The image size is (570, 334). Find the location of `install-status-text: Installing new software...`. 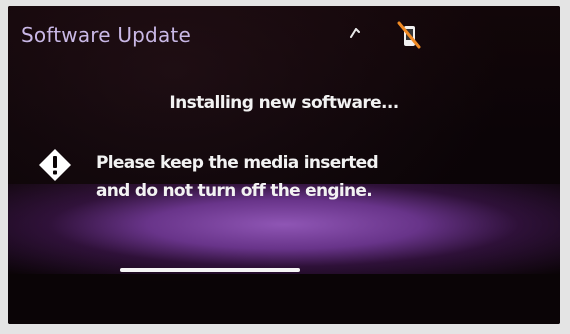

install-status-text: Installing new software... is located at coordinates (284, 103).